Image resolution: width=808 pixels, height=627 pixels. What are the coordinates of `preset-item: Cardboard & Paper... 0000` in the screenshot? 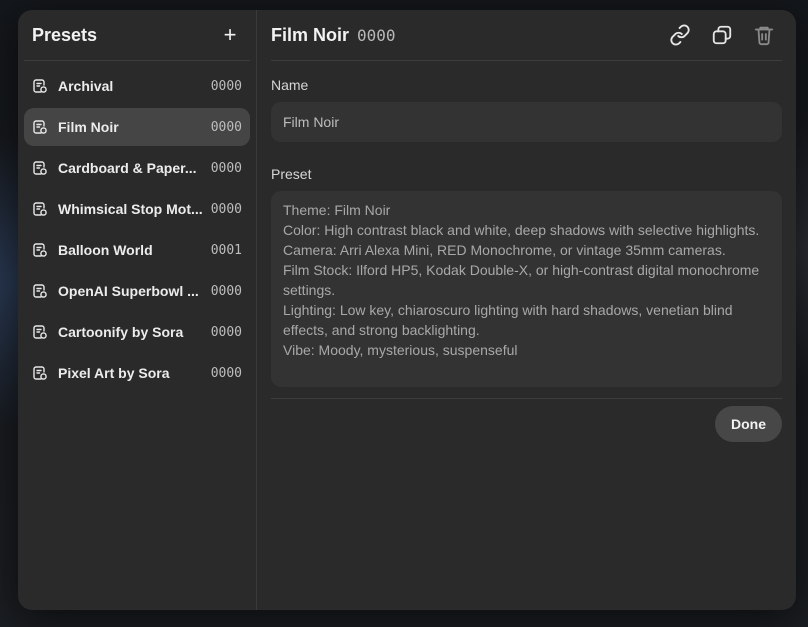 It's located at (137, 168).